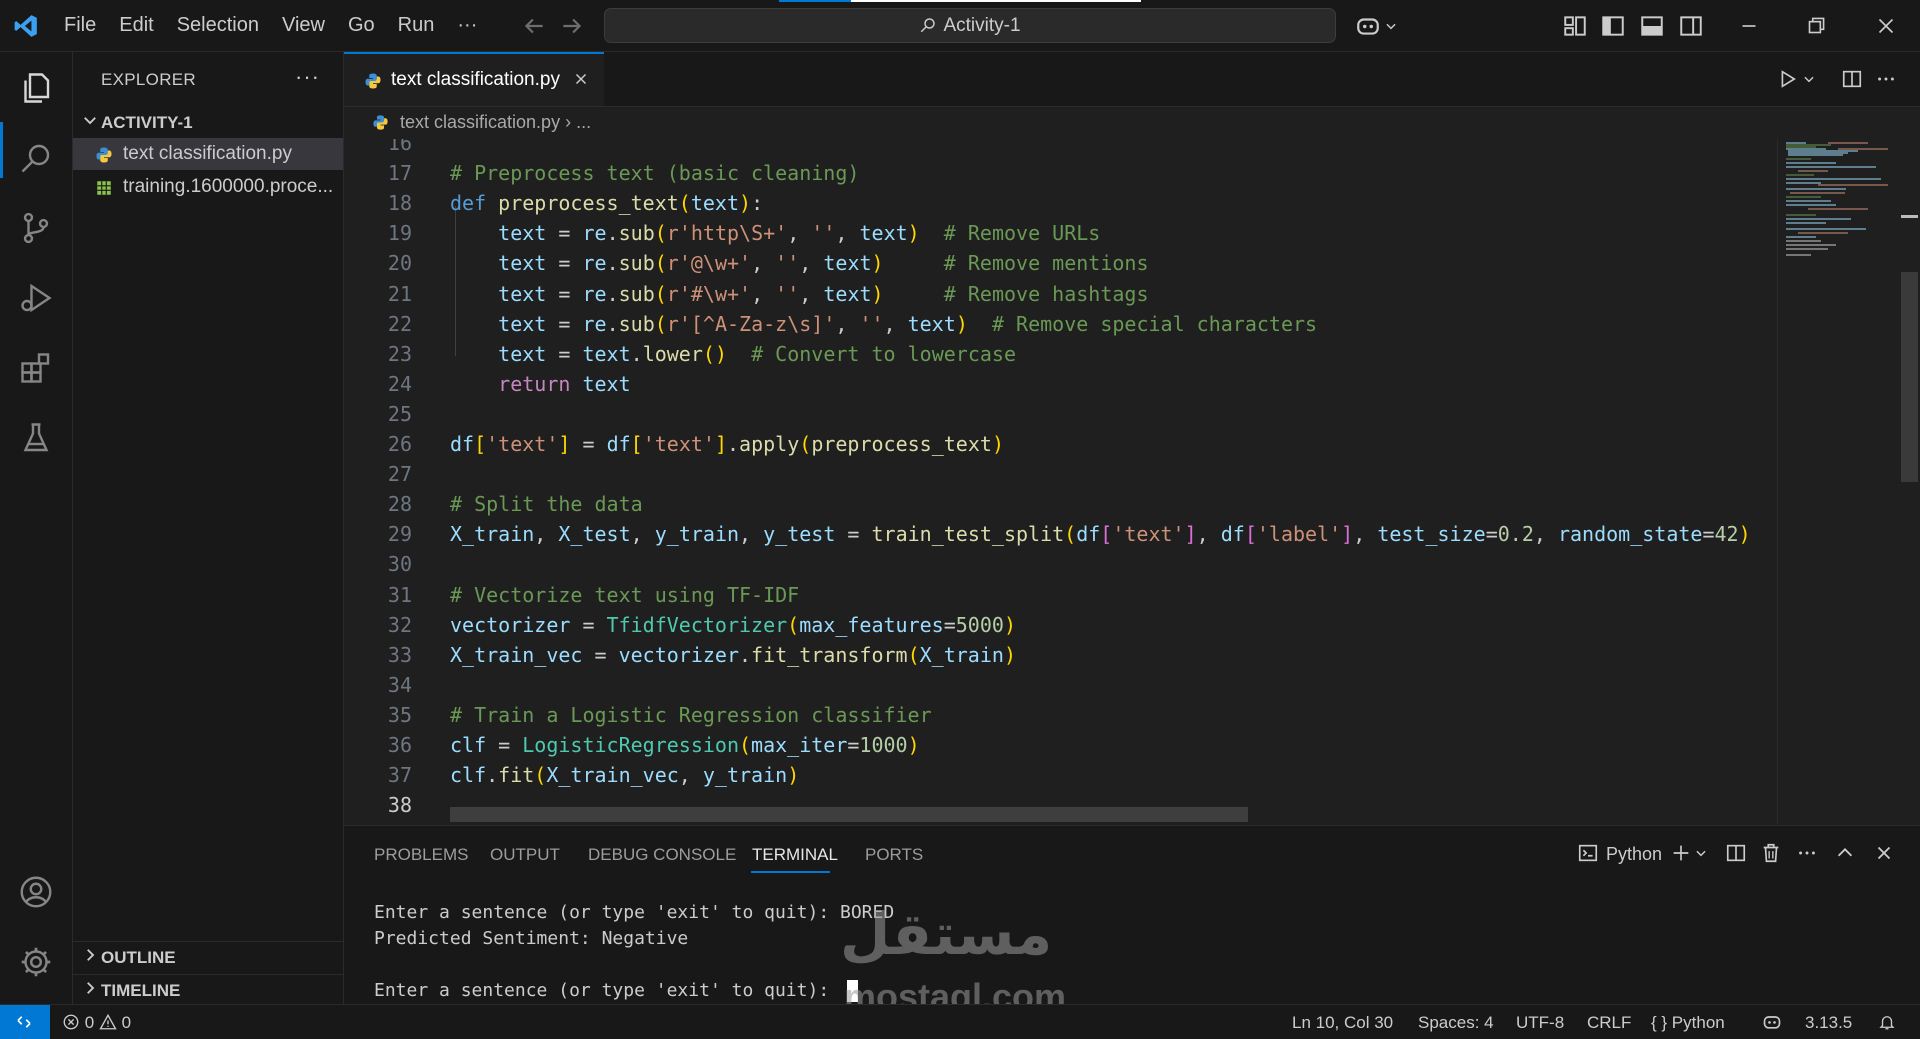  What do you see at coordinates (1787, 79) in the screenshot?
I see `run-file-icon` at bounding box center [1787, 79].